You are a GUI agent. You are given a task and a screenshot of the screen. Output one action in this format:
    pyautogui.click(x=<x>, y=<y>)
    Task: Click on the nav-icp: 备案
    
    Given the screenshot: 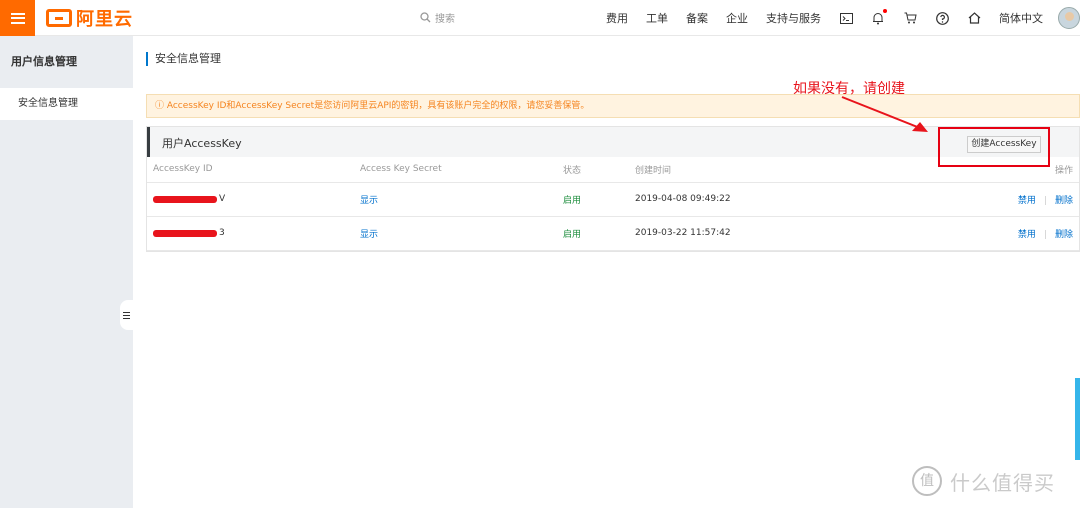 What is the action you would take?
    pyautogui.click(x=697, y=18)
    